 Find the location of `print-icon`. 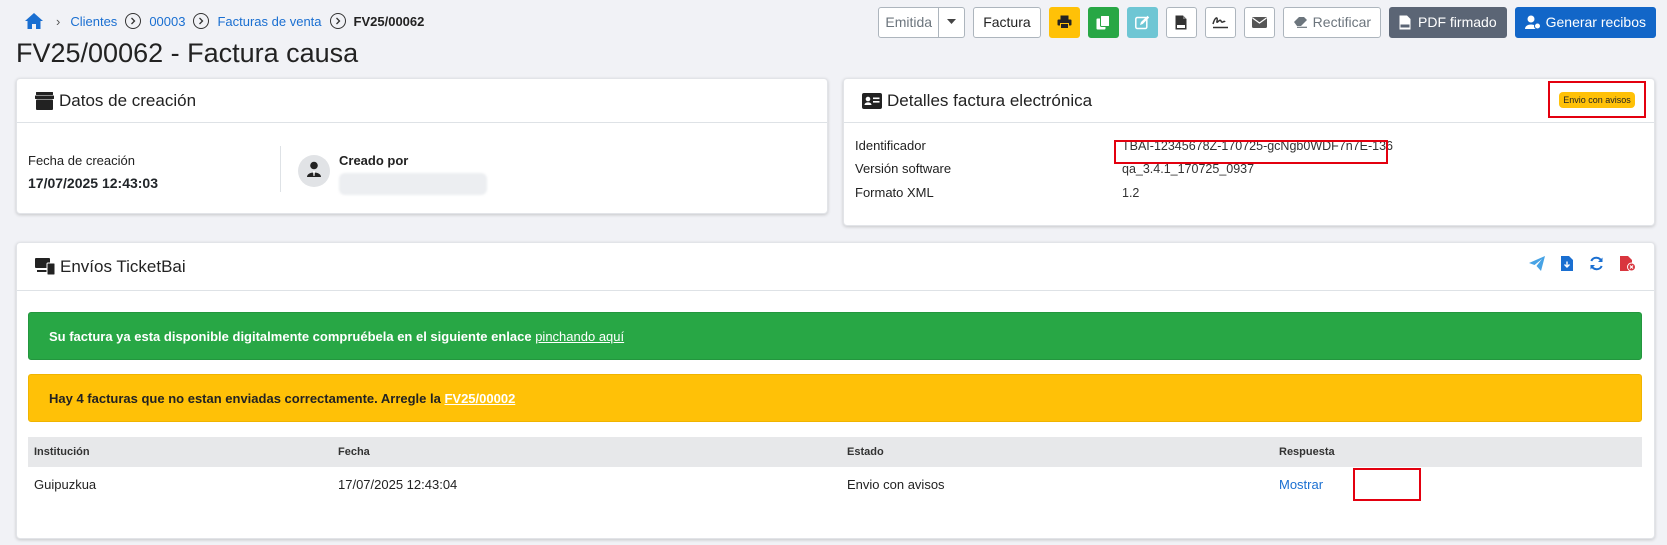

print-icon is located at coordinates (1064, 22).